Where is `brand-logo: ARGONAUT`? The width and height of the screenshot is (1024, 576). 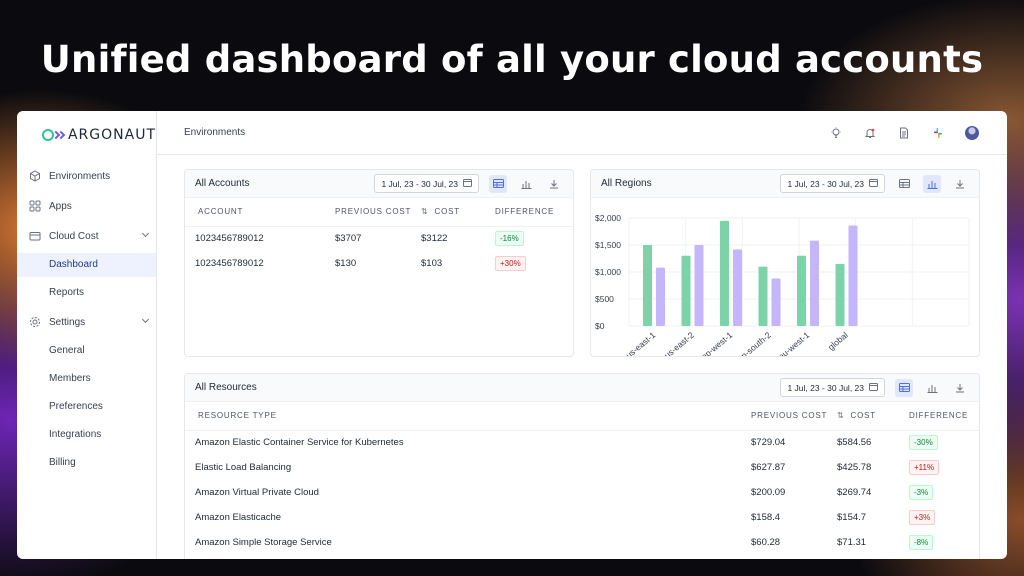 brand-logo: ARGONAUT is located at coordinates (86, 135).